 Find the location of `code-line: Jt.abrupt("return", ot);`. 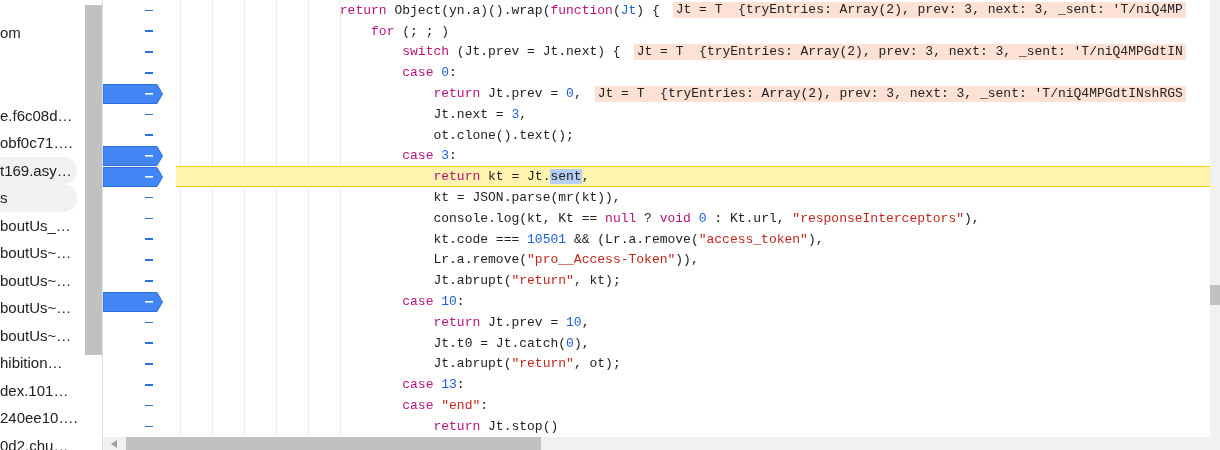

code-line: Jt.abrupt("return", ot); is located at coordinates (526, 364).